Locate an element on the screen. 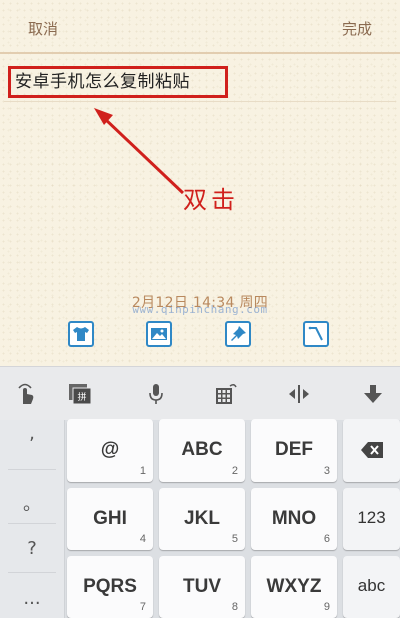  microphone-icon is located at coordinates (156, 394).